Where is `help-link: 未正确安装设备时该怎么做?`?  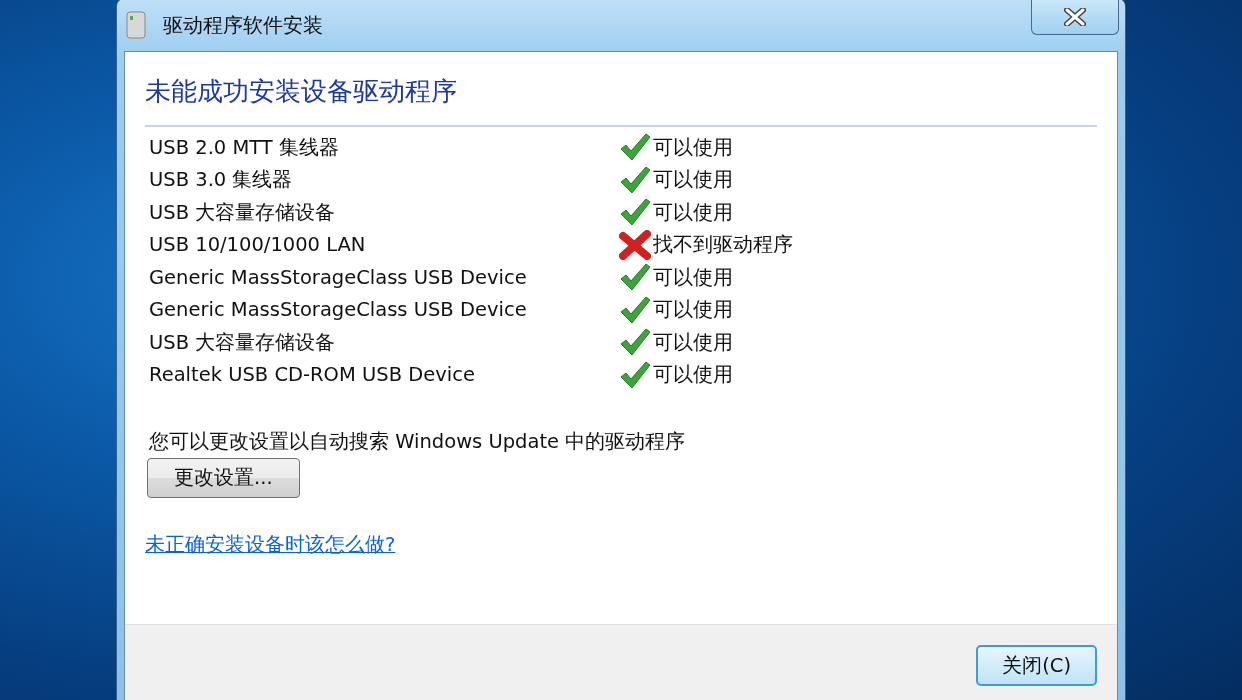
help-link: 未正确安装设备时该怎么做? is located at coordinates (270, 544).